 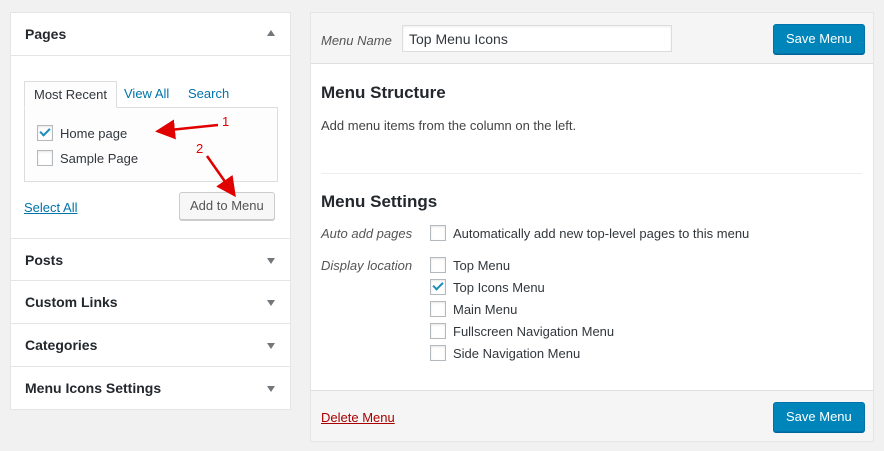 What do you see at coordinates (151, 144) in the screenshot?
I see `most-recent-pages-list: Home page Sample Page` at bounding box center [151, 144].